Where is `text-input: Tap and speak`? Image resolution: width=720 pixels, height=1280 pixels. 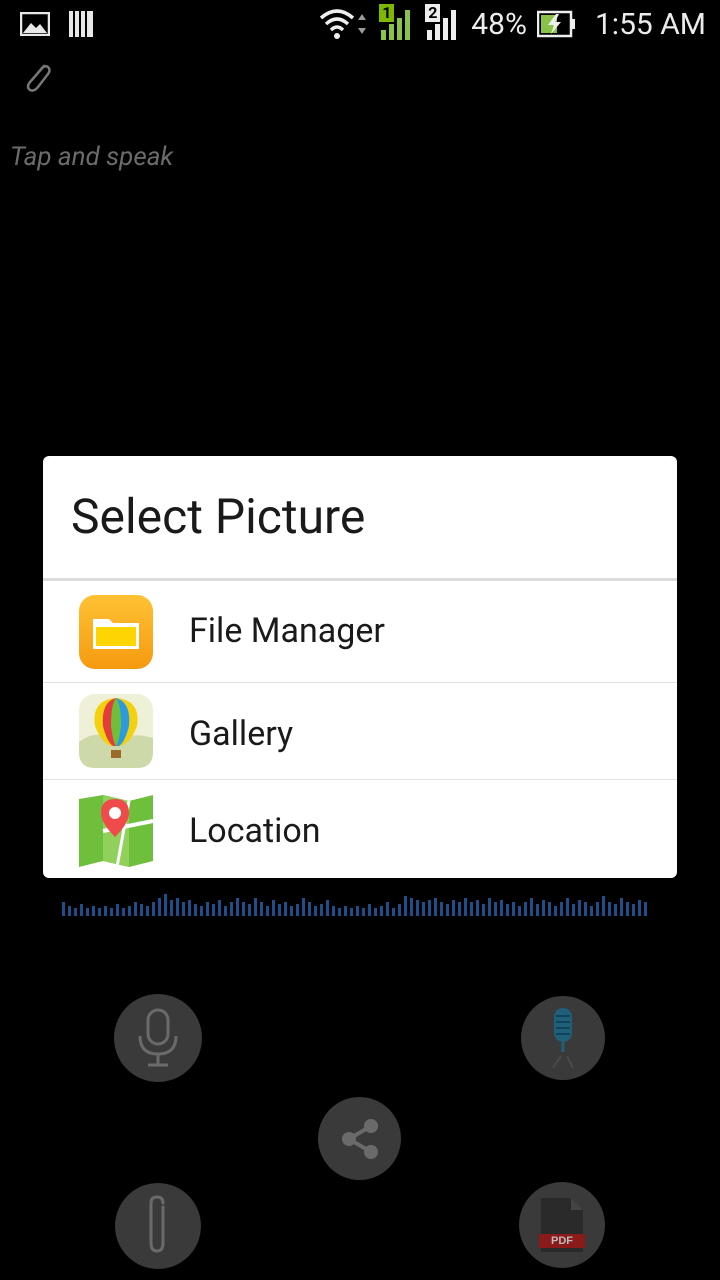
text-input: Tap and speak is located at coordinates (91, 157).